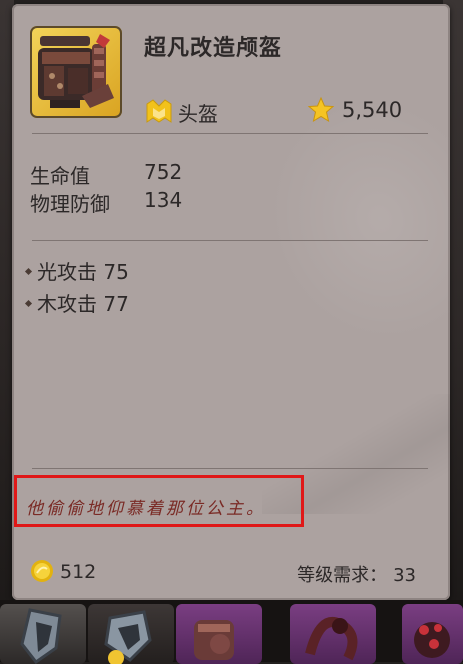 The image size is (463, 664). I want to click on star-icon, so click(321, 109).